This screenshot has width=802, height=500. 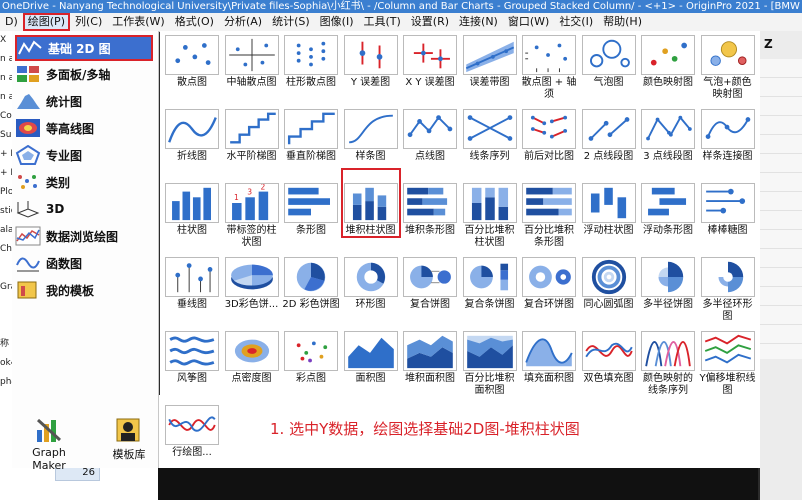 What do you see at coordinates (727, 310) in the screenshot?
I see `plot-tile-label: 多半径环形图` at bounding box center [727, 310].